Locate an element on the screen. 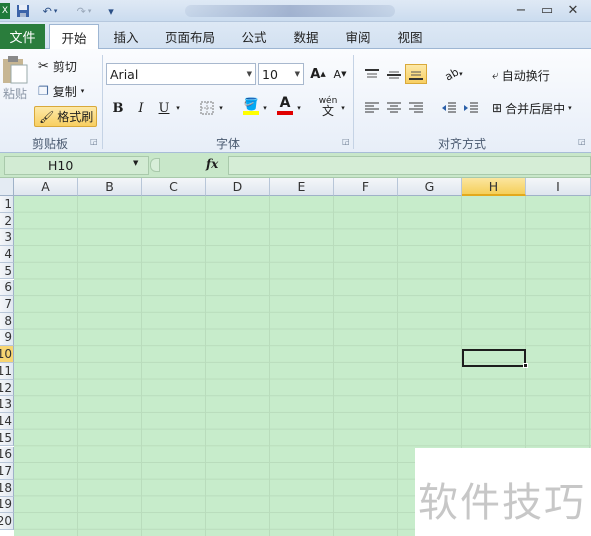  close-icon: ✕ is located at coordinates (573, 10).